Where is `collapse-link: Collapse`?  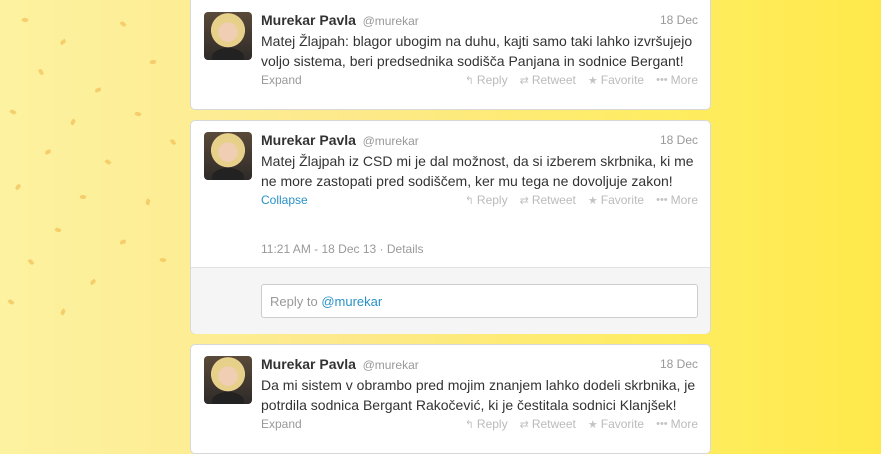 collapse-link: Collapse is located at coordinates (284, 200).